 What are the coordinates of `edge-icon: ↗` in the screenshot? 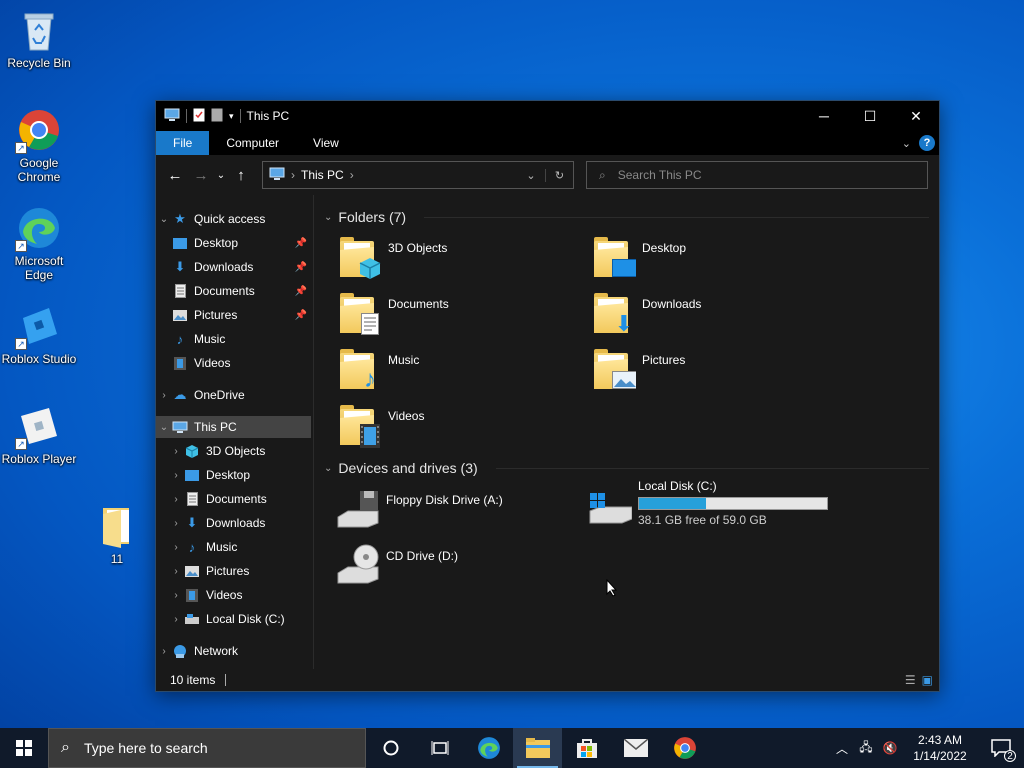 It's located at (38, 229).